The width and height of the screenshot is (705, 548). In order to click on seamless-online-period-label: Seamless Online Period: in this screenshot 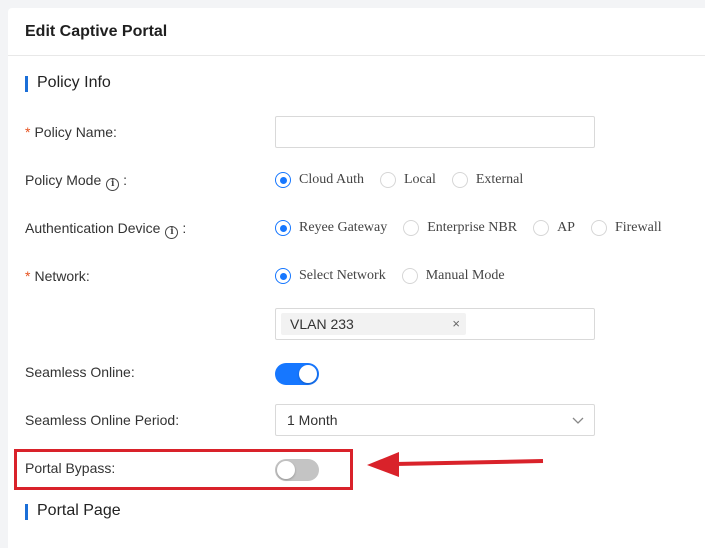, I will do `click(102, 420)`.